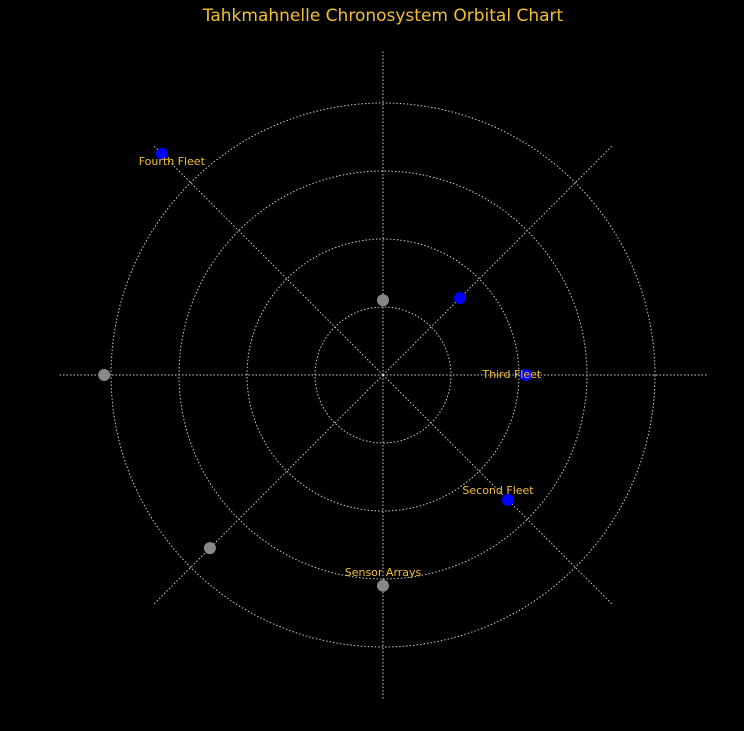 The image size is (744, 731). Describe the element at coordinates (383, 16) in the screenshot. I see `chart-title: Tahkmahnelle Chronosystem Orbital Chart` at that location.